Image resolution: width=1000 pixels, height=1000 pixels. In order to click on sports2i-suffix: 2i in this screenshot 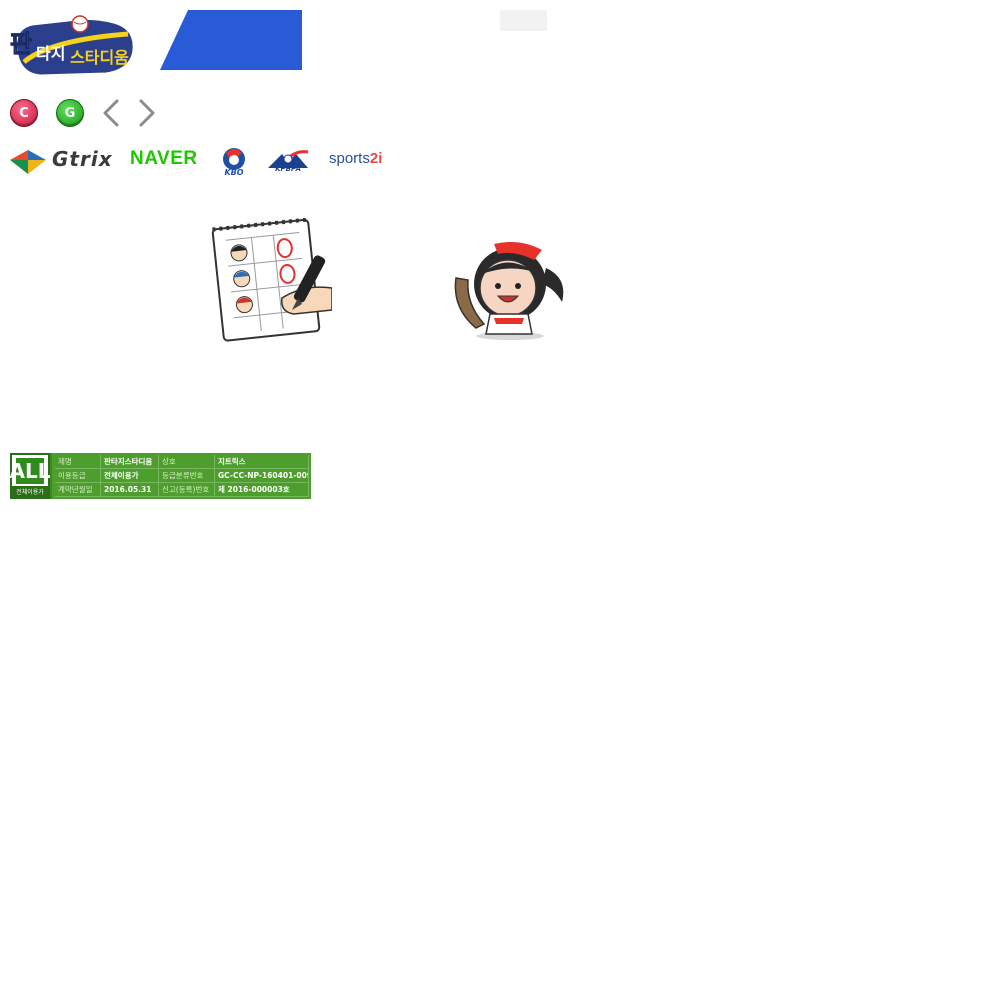, I will do `click(376, 158)`.